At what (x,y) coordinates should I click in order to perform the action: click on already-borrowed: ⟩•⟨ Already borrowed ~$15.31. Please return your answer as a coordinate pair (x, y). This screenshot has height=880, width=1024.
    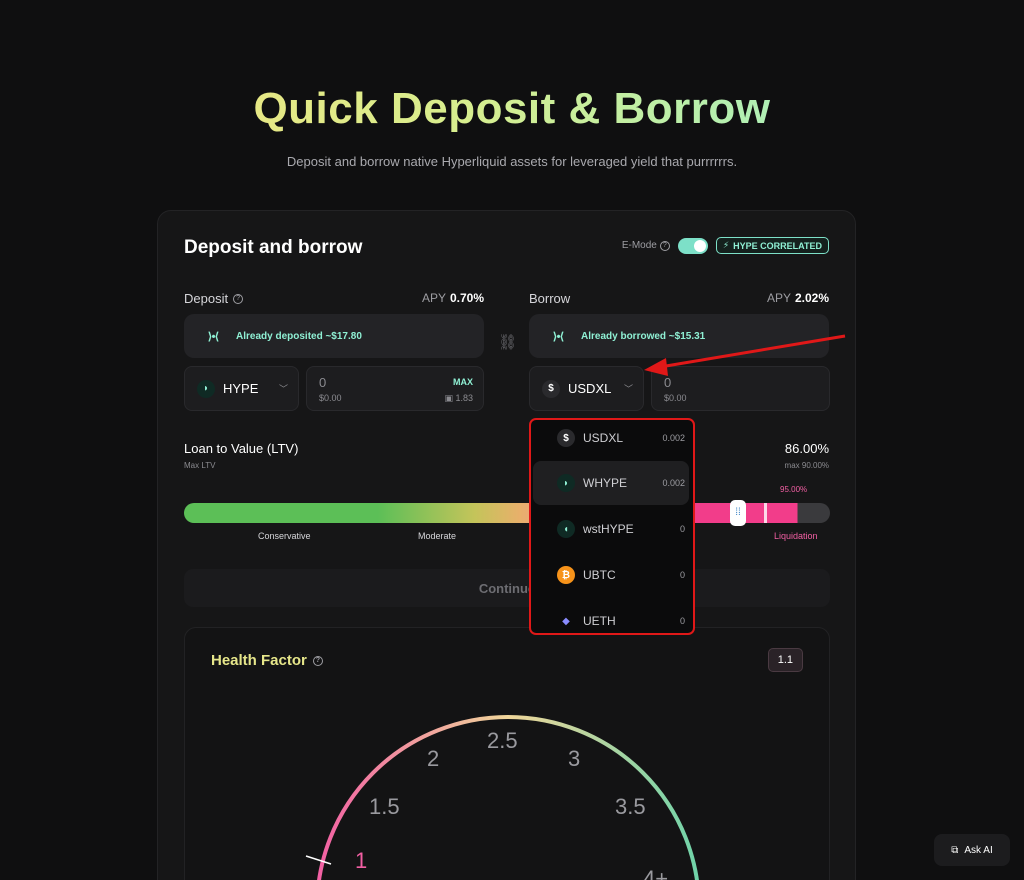
    Looking at the image, I should click on (679, 336).